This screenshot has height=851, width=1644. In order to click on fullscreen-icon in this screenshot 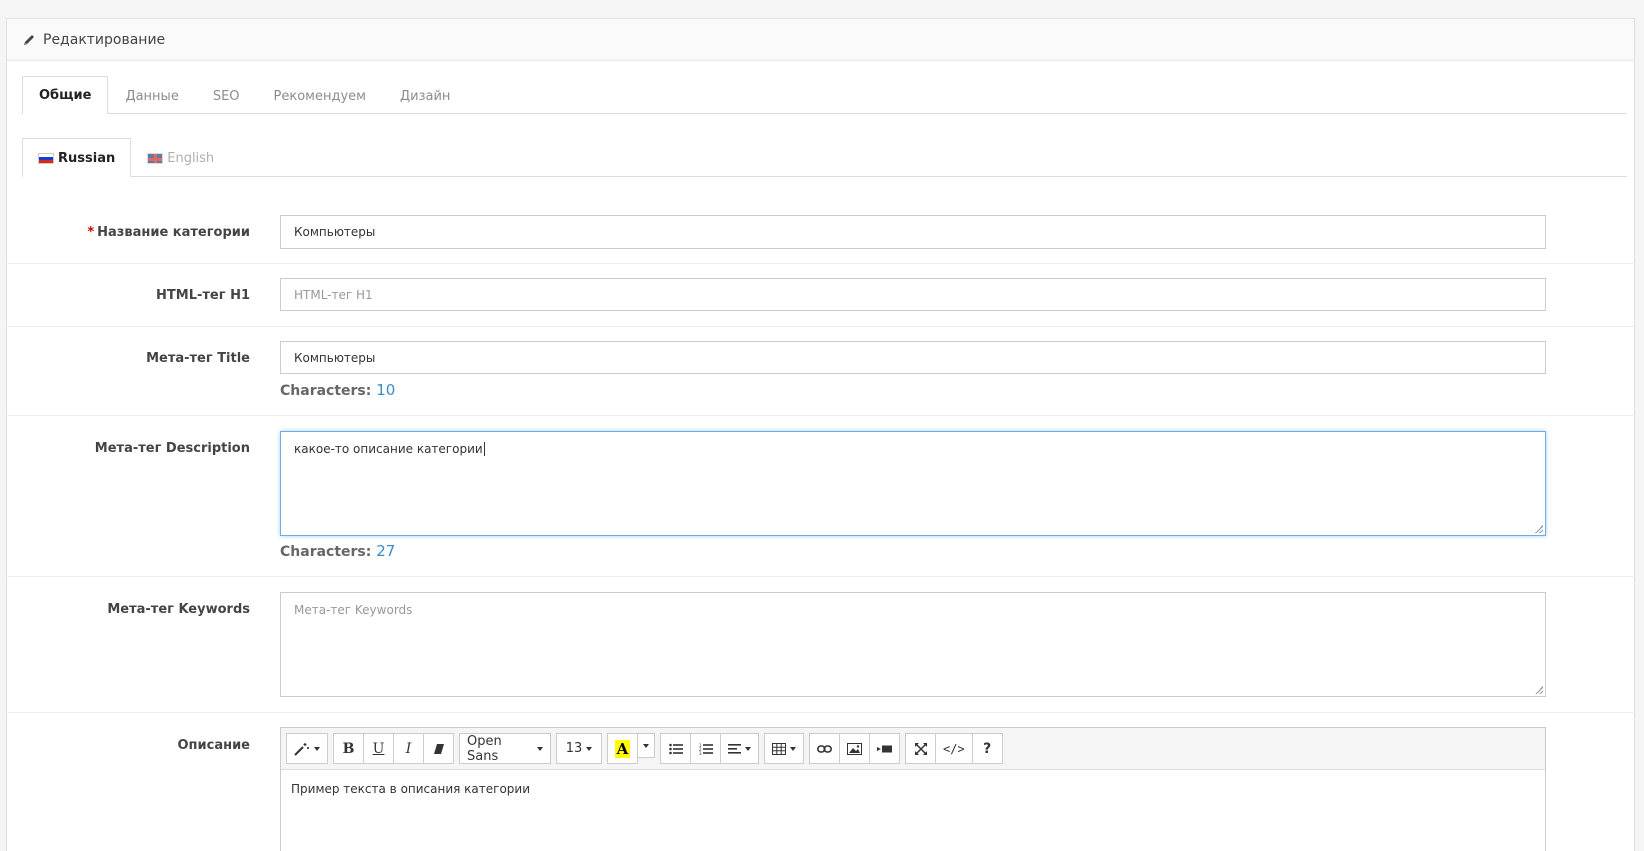, I will do `click(920, 748)`.